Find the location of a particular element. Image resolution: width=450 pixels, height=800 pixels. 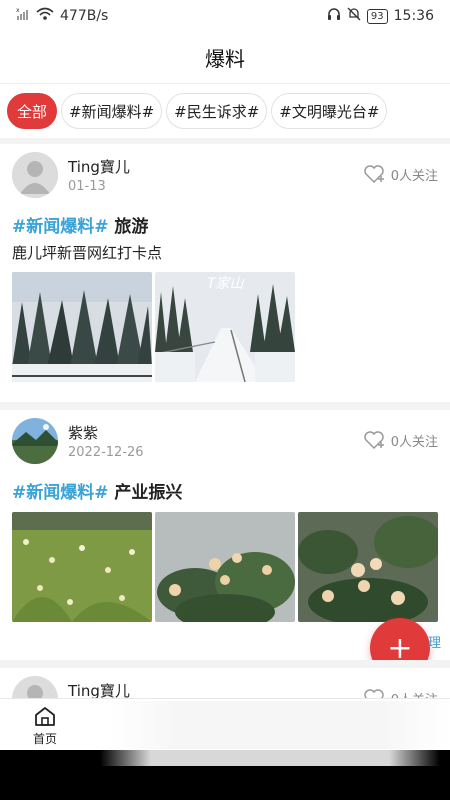

post-title: #新闻爆料# 旅游 is located at coordinates (80, 224).